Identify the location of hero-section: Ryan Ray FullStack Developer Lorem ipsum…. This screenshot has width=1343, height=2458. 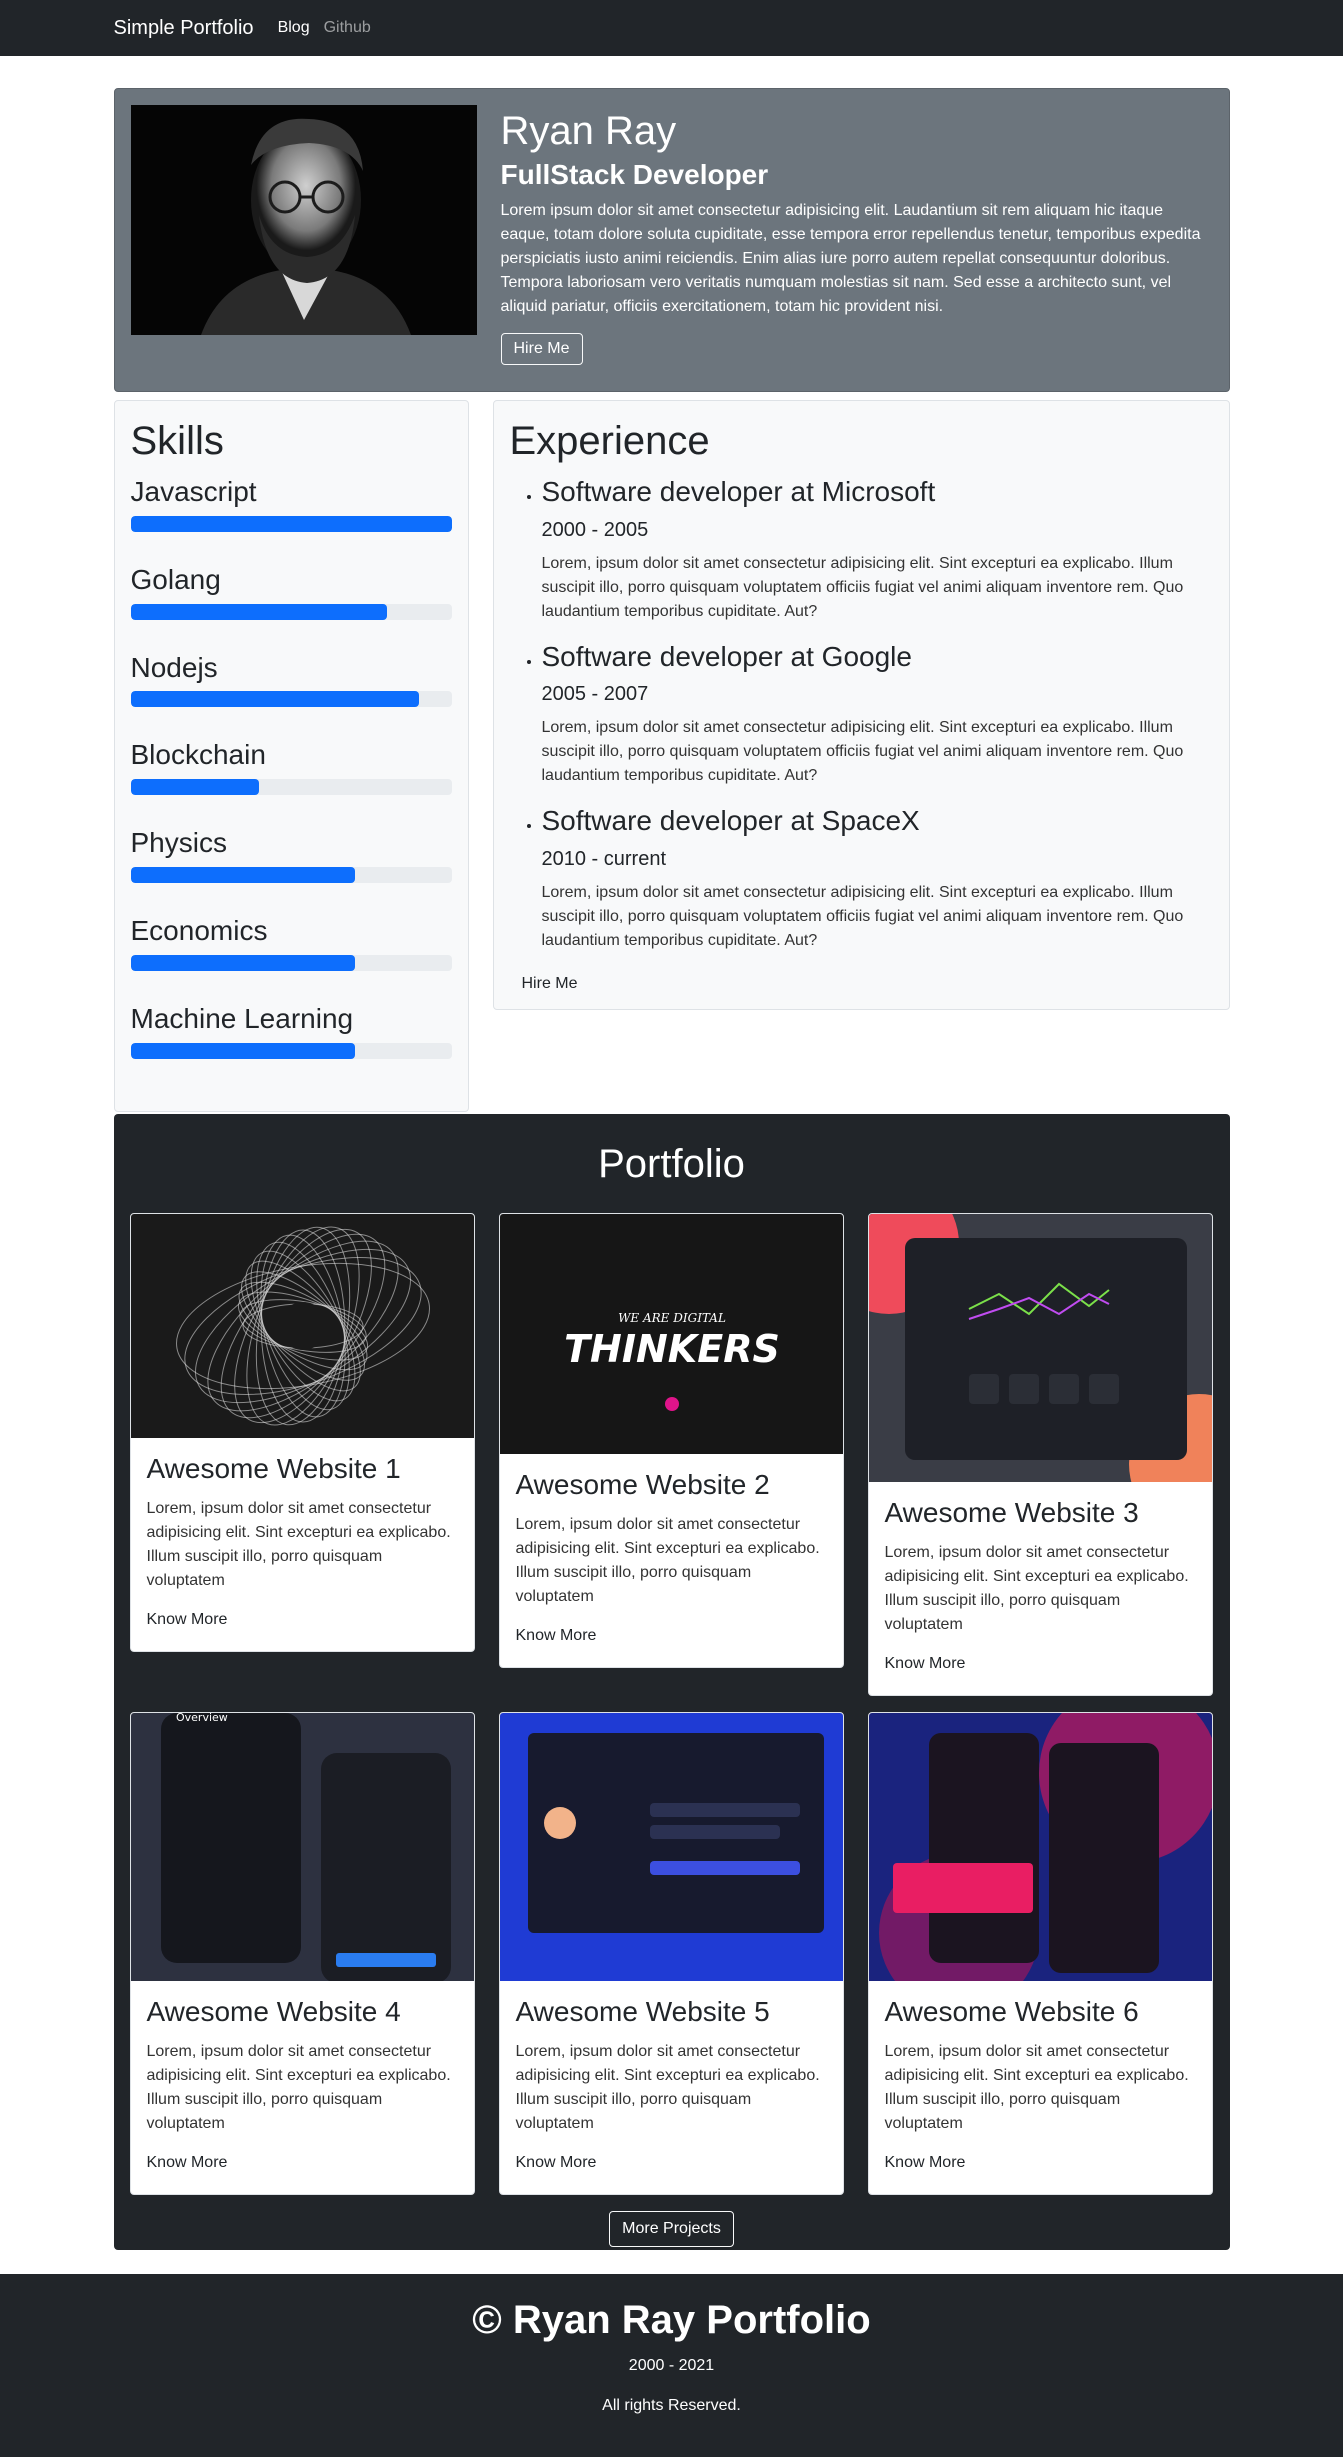
(671, 240).